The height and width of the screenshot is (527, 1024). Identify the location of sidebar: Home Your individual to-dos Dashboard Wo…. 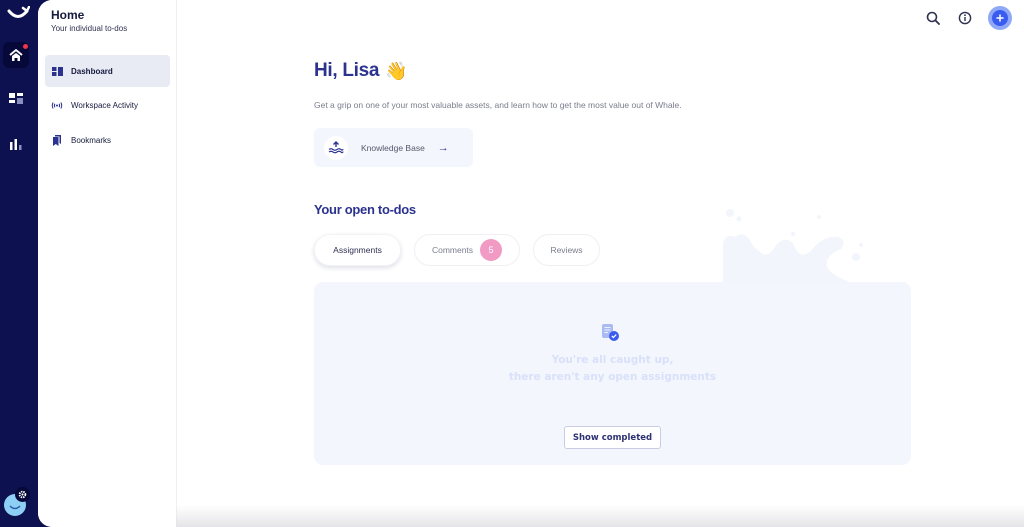
(107, 263).